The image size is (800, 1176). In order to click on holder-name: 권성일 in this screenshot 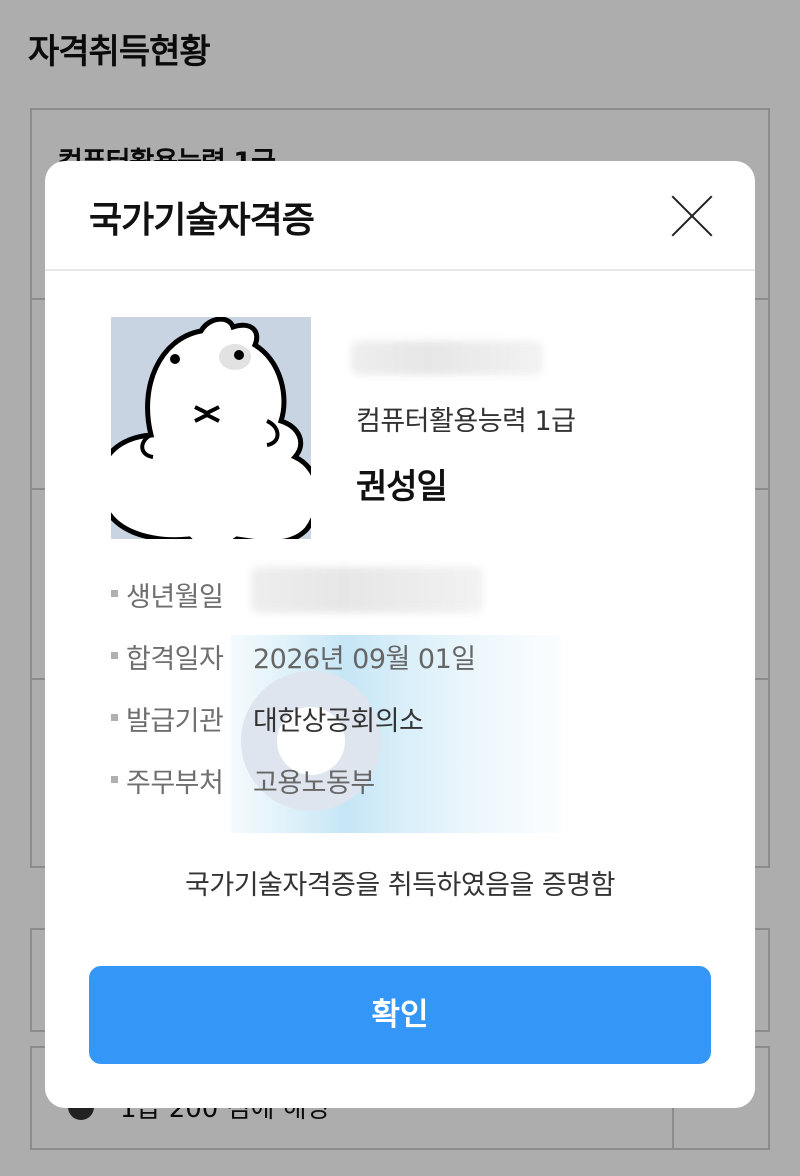, I will do `click(402, 487)`.